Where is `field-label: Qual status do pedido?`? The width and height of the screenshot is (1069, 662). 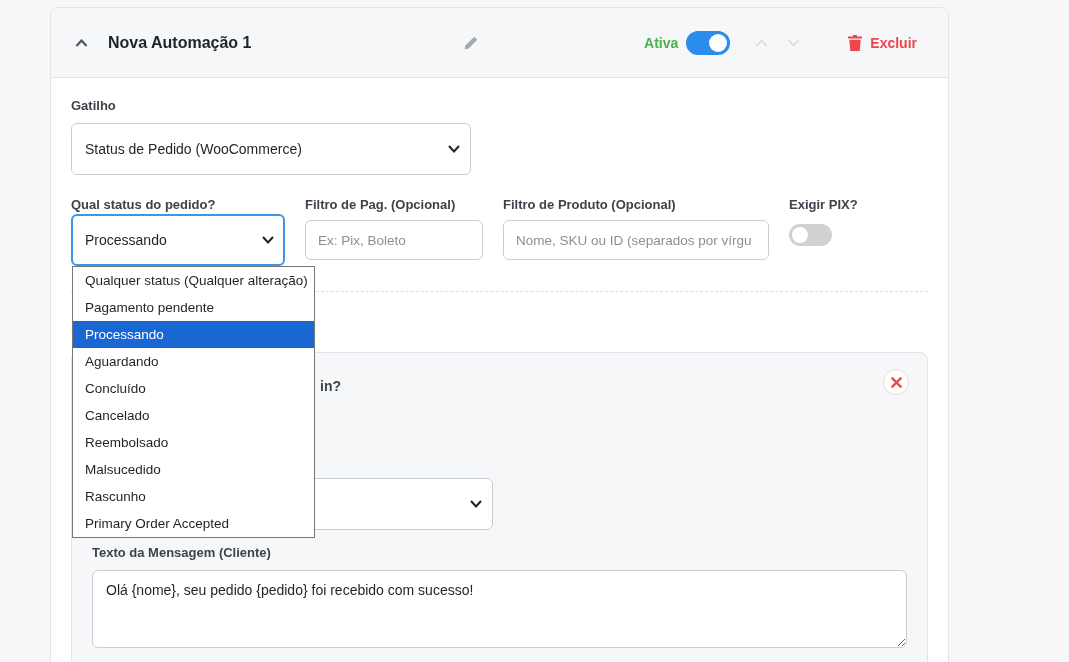 field-label: Qual status do pedido? is located at coordinates (144, 205).